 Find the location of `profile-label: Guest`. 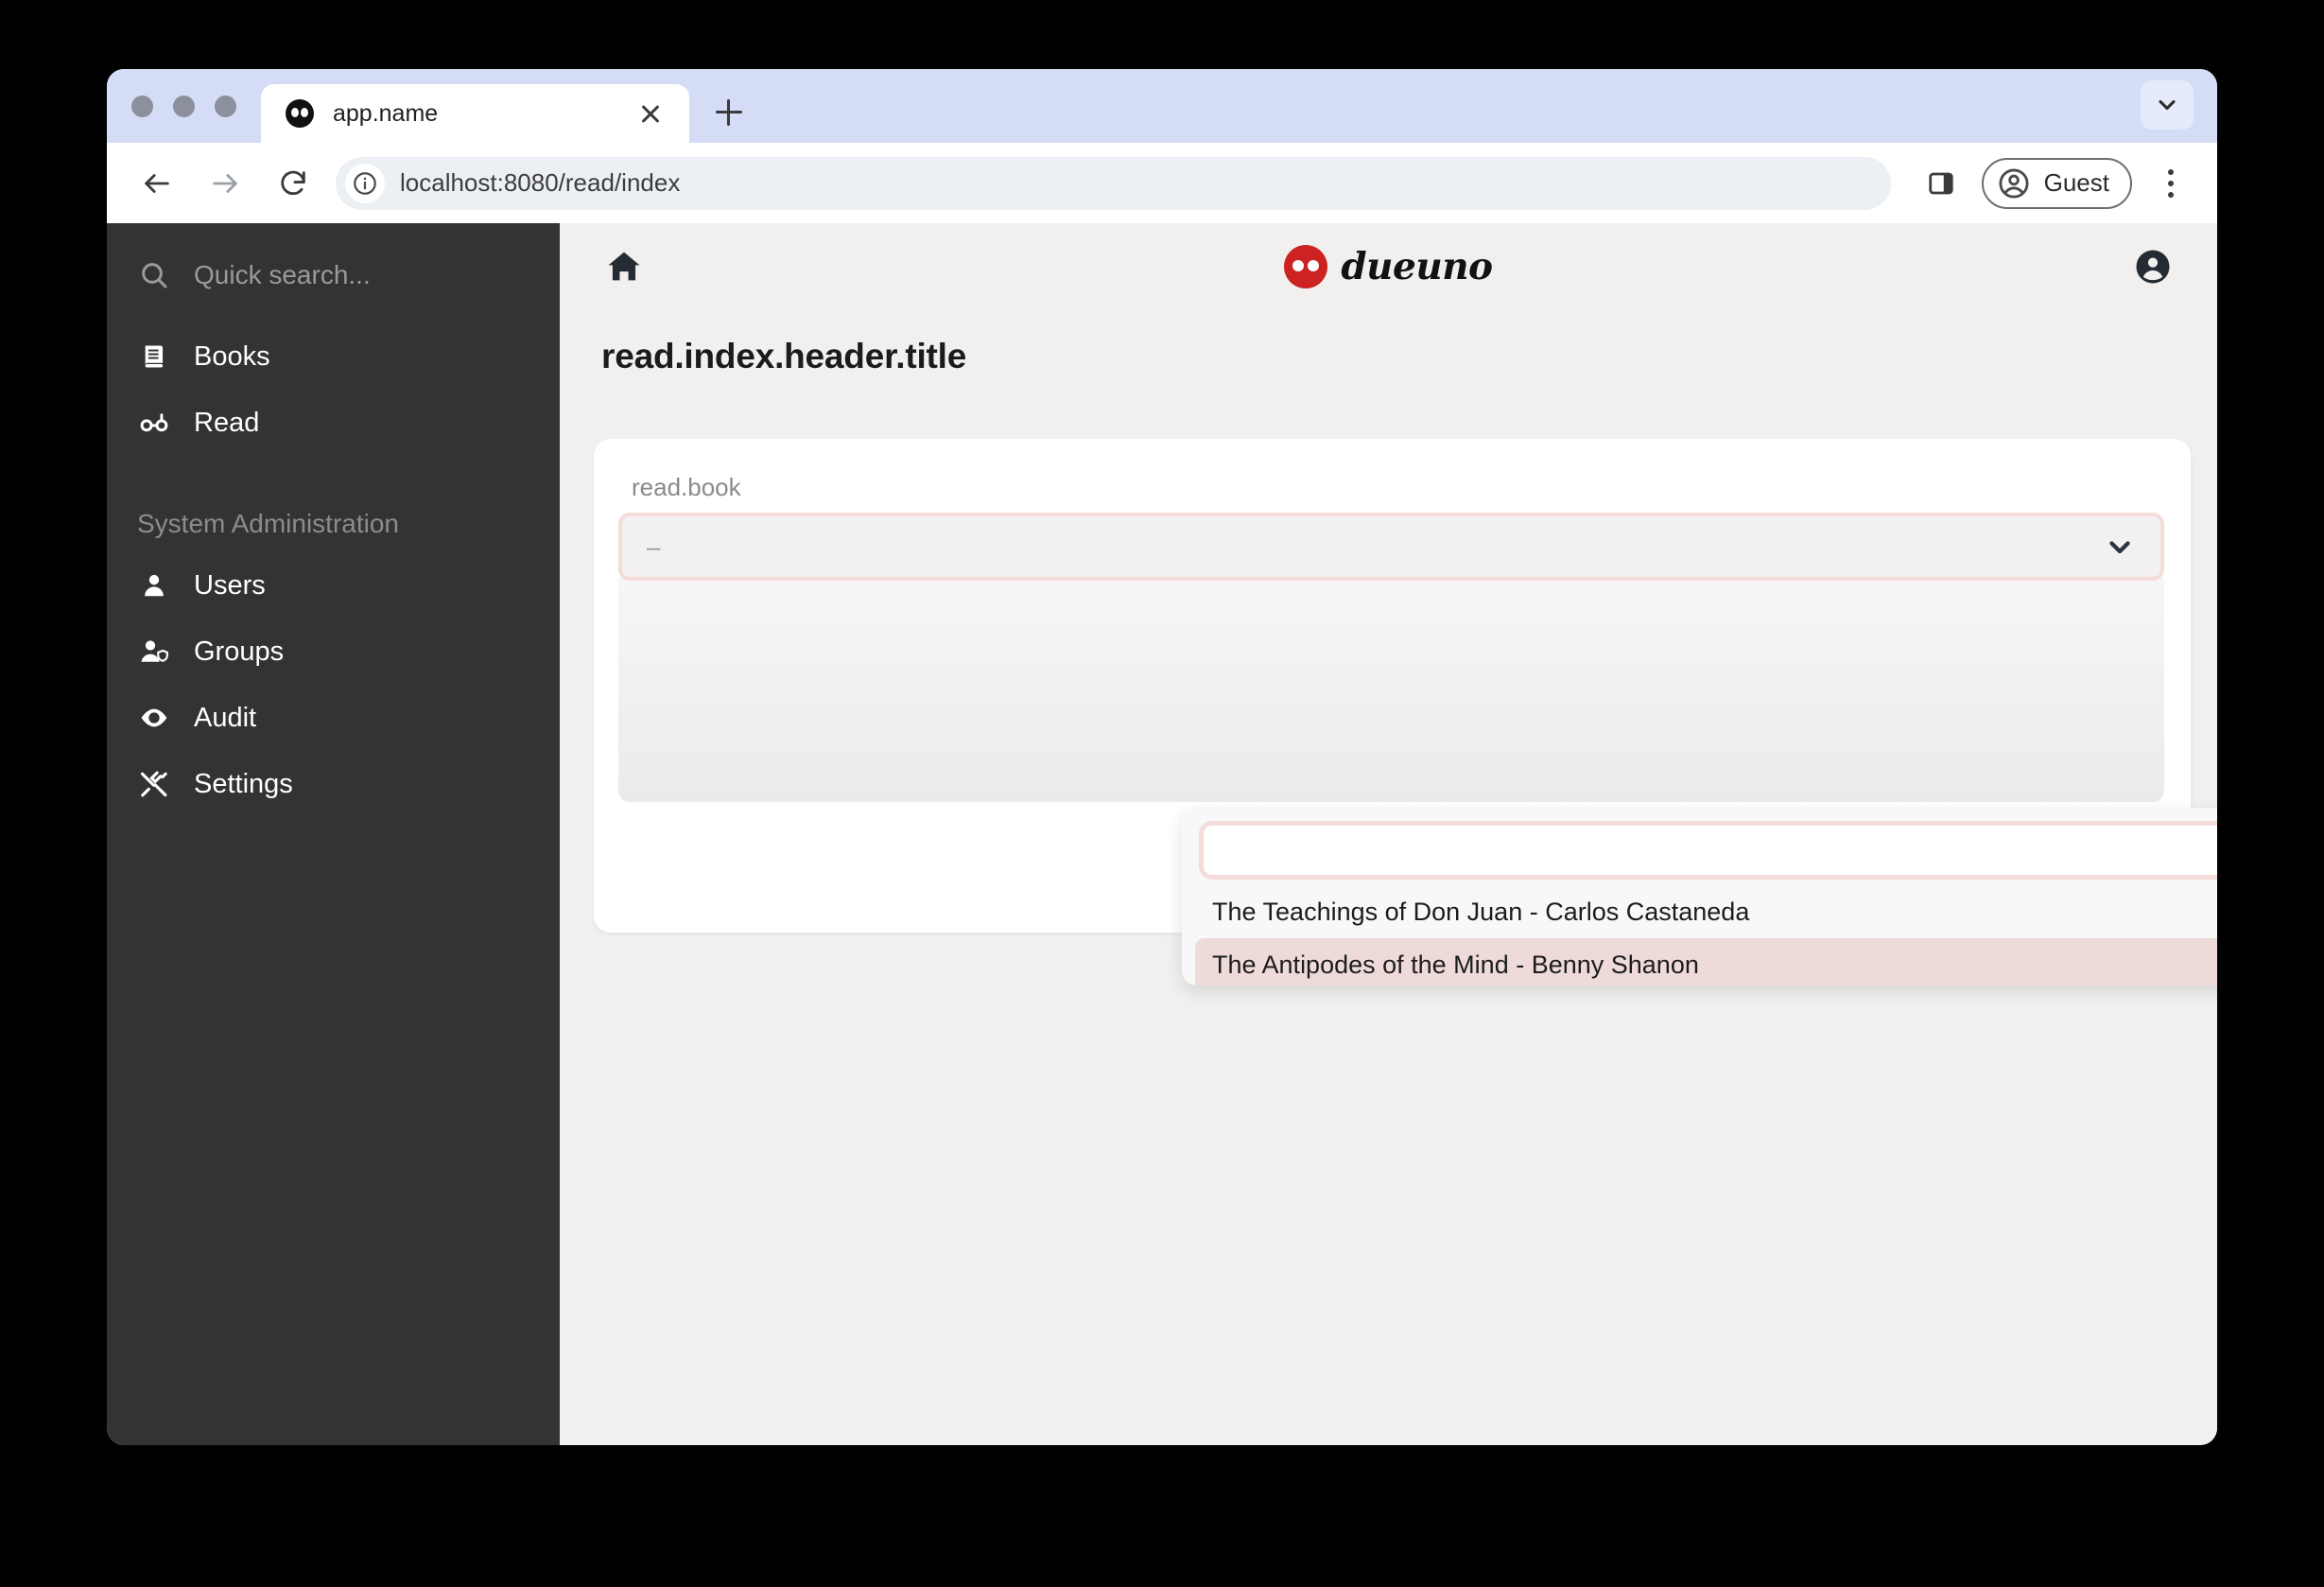

profile-label: Guest is located at coordinates (2076, 182).